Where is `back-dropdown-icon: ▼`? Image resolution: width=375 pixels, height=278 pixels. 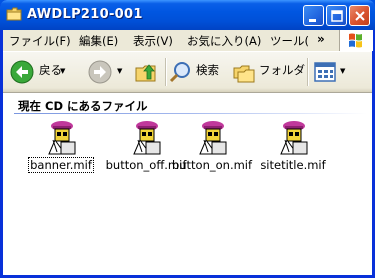
back-dropdown-icon: ▼ is located at coordinates (62, 71).